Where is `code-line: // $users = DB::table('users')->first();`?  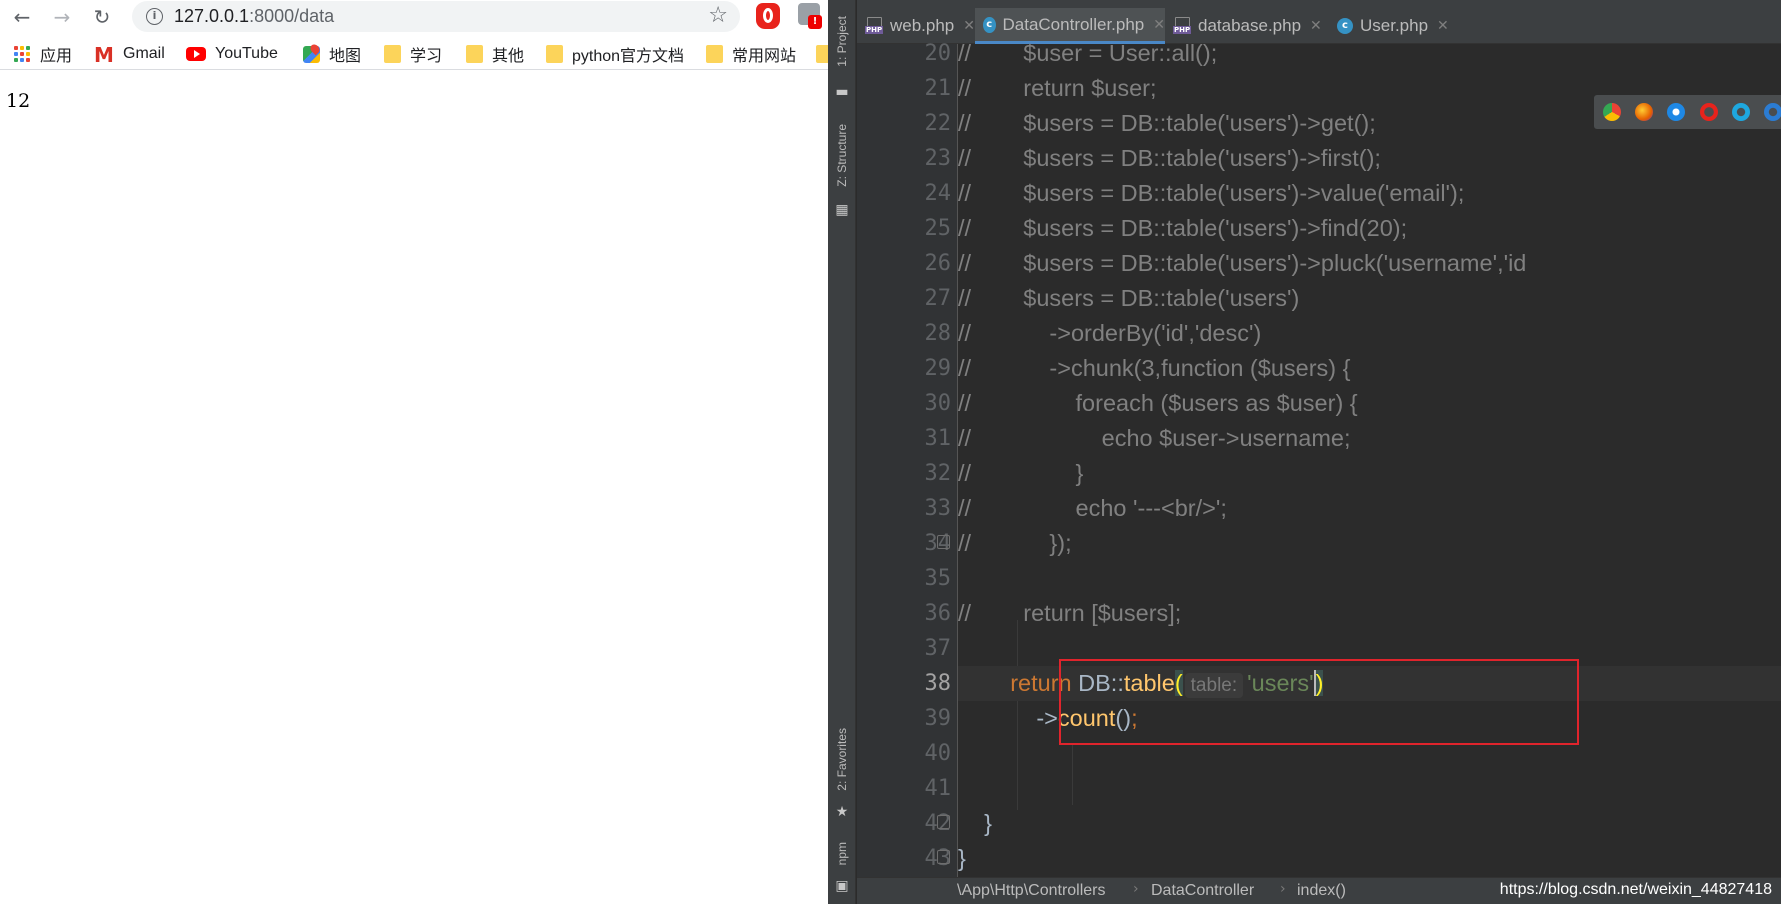 code-line: // $users = DB::table('users')->first(); is located at coordinates (1369, 158).